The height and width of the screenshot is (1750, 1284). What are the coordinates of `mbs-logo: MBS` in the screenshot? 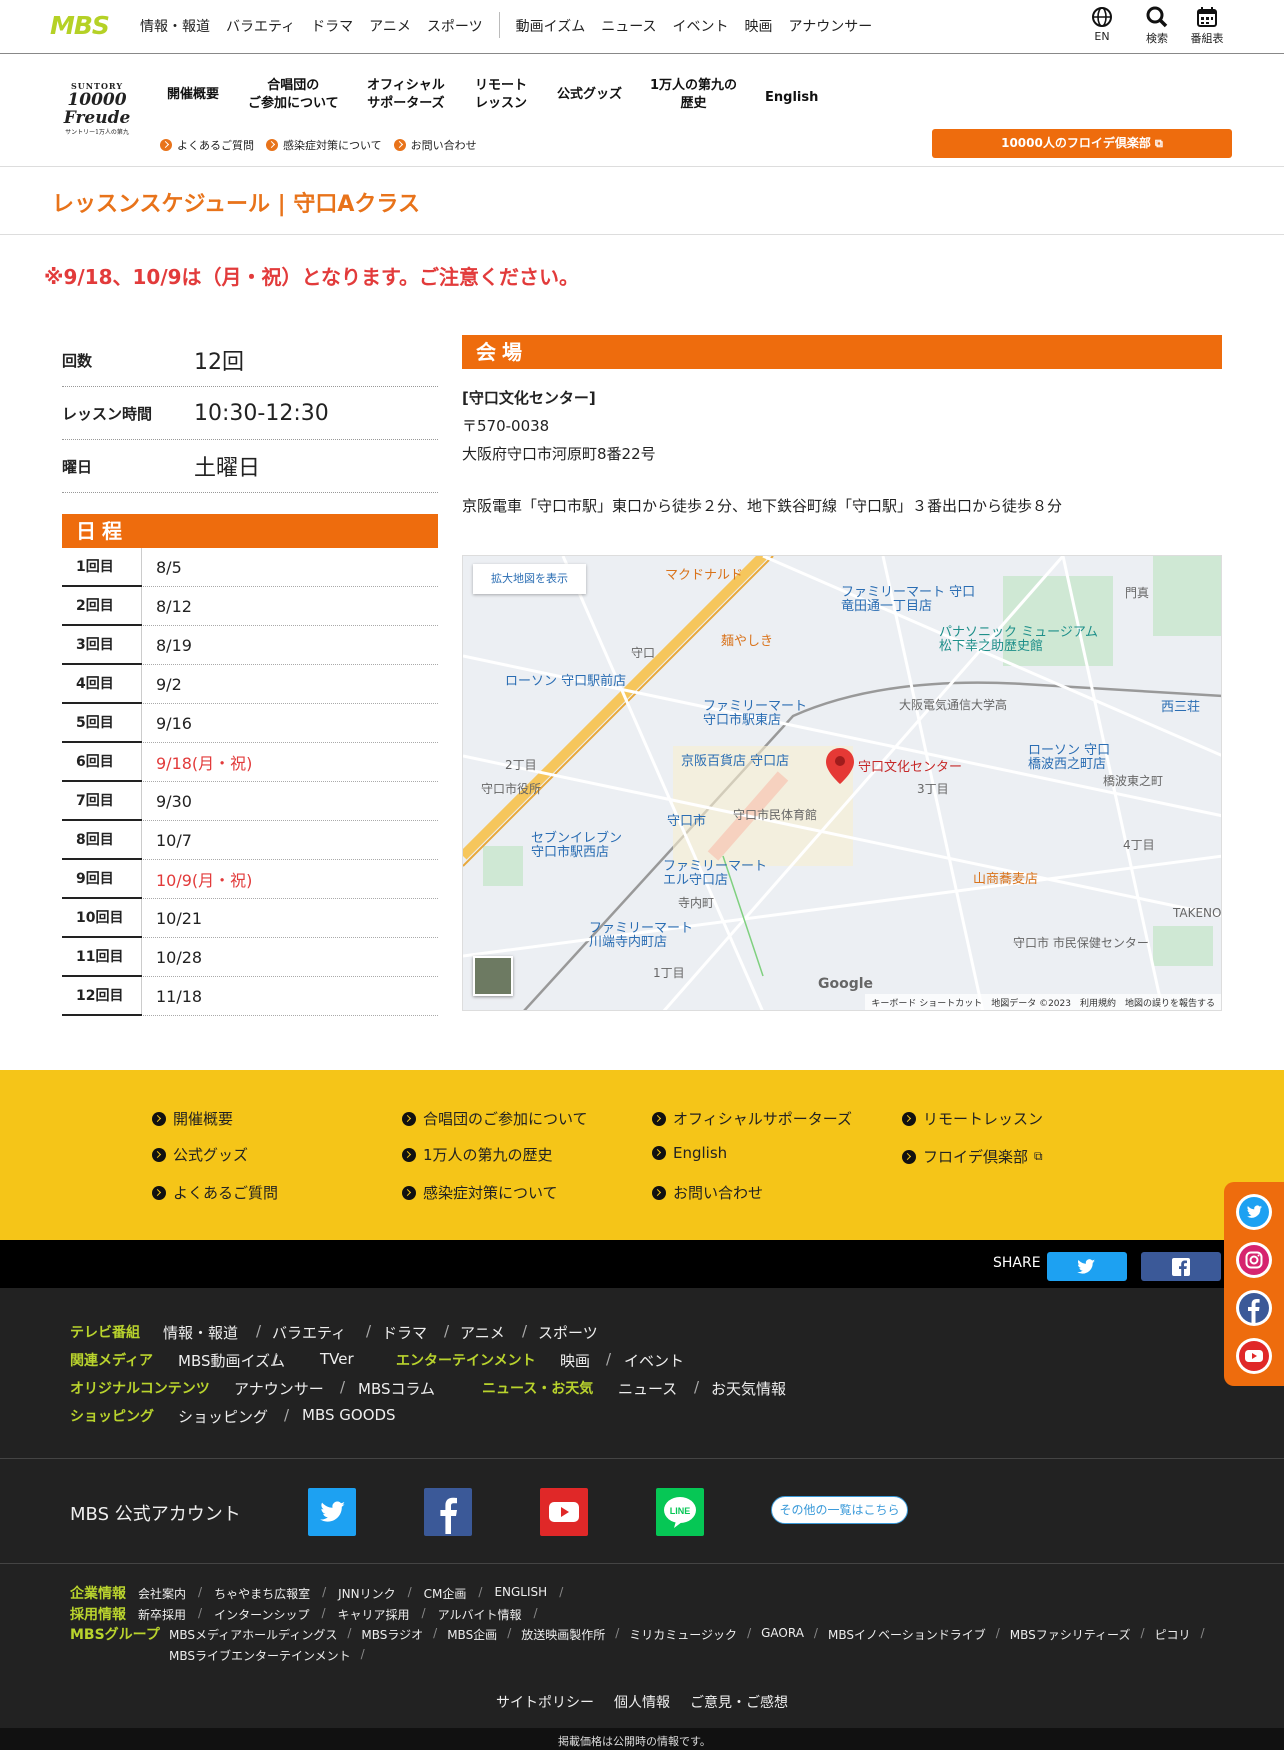 It's located at (85, 26).